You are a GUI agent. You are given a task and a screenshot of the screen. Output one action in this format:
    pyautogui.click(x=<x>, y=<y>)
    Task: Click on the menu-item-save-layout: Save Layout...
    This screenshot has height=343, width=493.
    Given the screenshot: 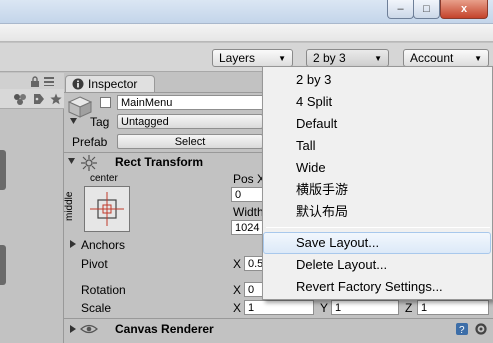 What is the action you would take?
    pyautogui.click(x=377, y=243)
    